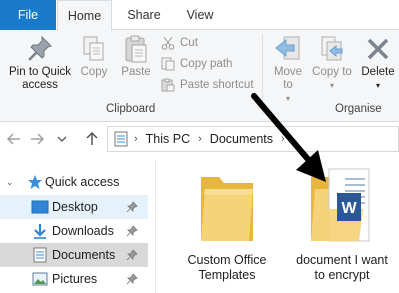 The image size is (399, 293). I want to click on sidebar-item-label: Pictures, so click(75, 279).